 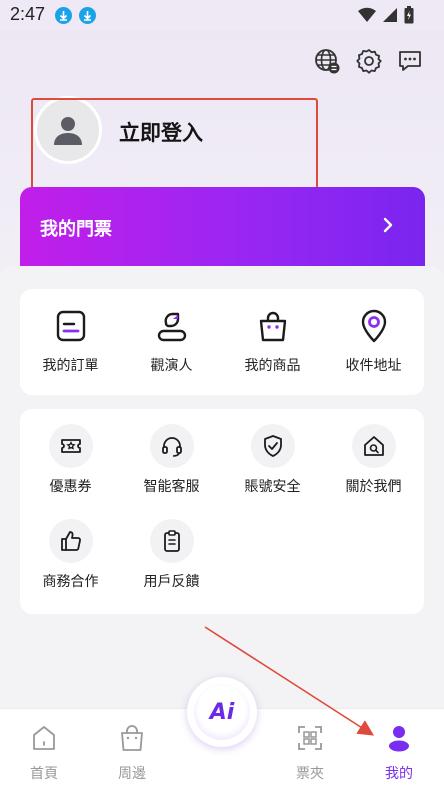 I want to click on home-icon, so click(x=44, y=740).